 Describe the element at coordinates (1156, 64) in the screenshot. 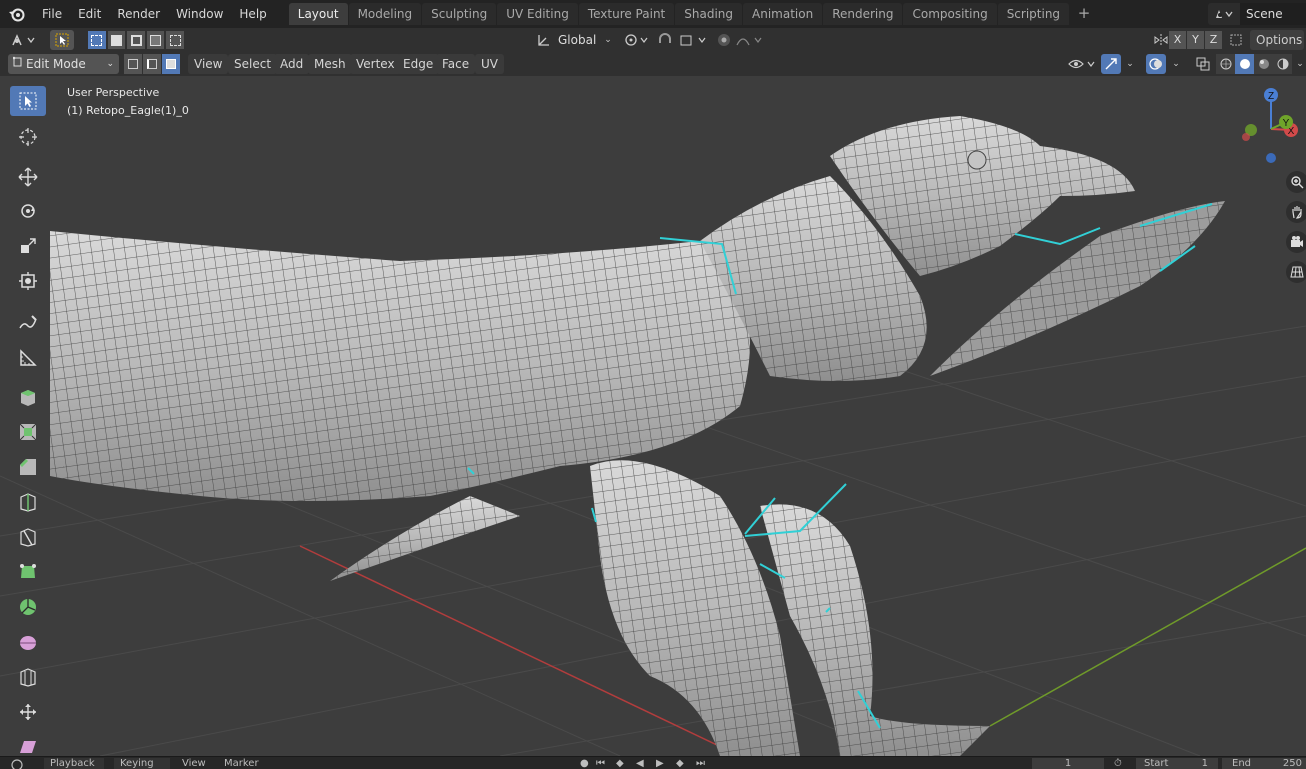

I see `overlays-toggle-icon` at that location.